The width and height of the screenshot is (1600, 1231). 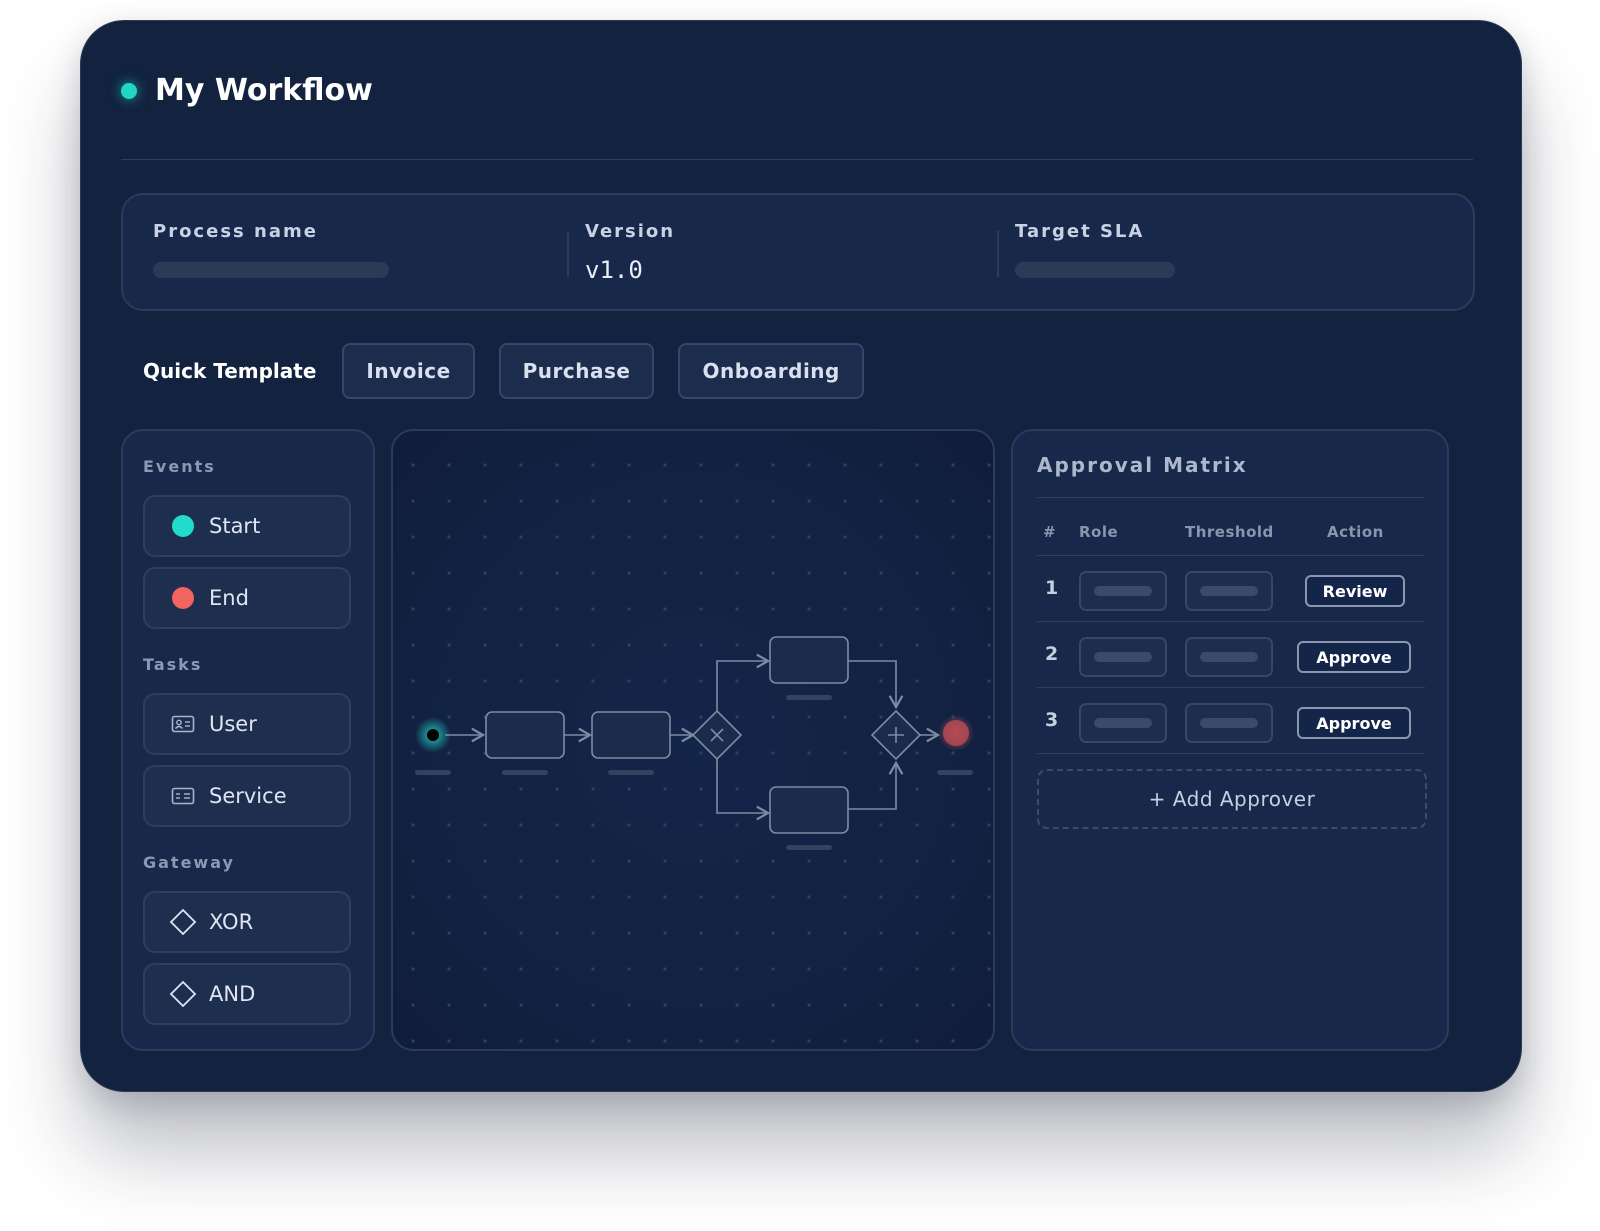 What do you see at coordinates (235, 526) in the screenshot?
I see `palette-item-label: Start` at bounding box center [235, 526].